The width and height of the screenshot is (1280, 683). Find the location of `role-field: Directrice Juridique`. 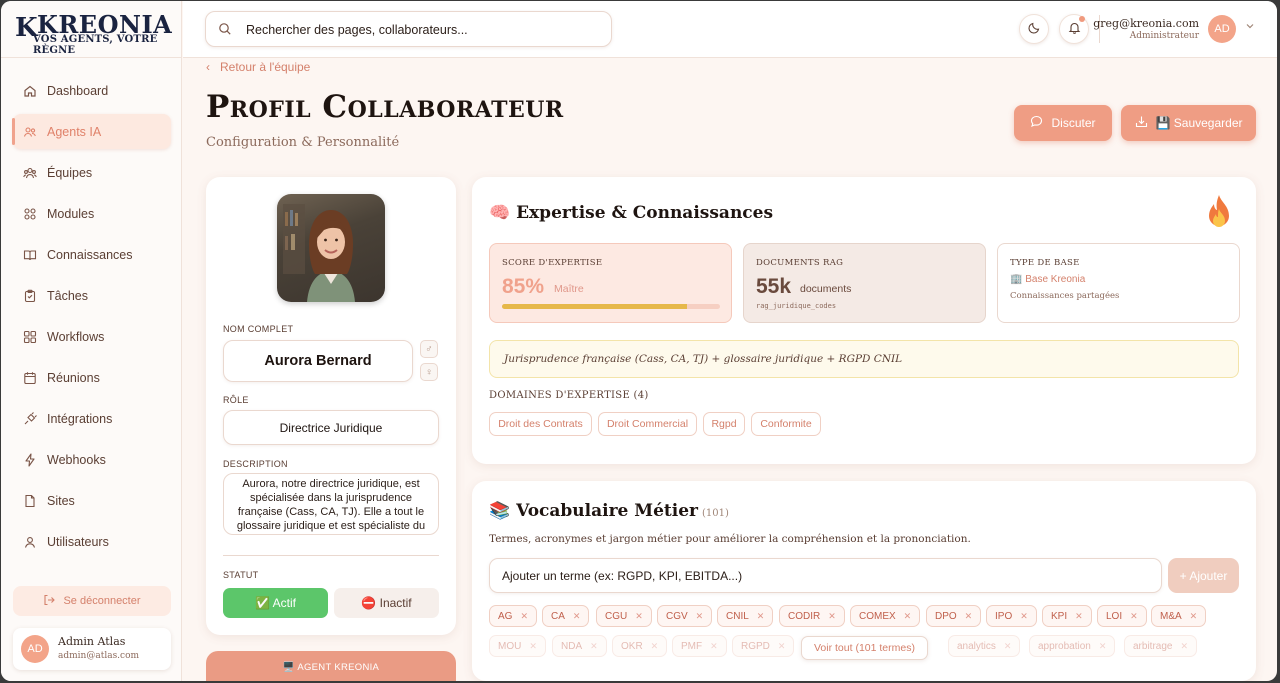

role-field: Directrice Juridique is located at coordinates (331, 427).